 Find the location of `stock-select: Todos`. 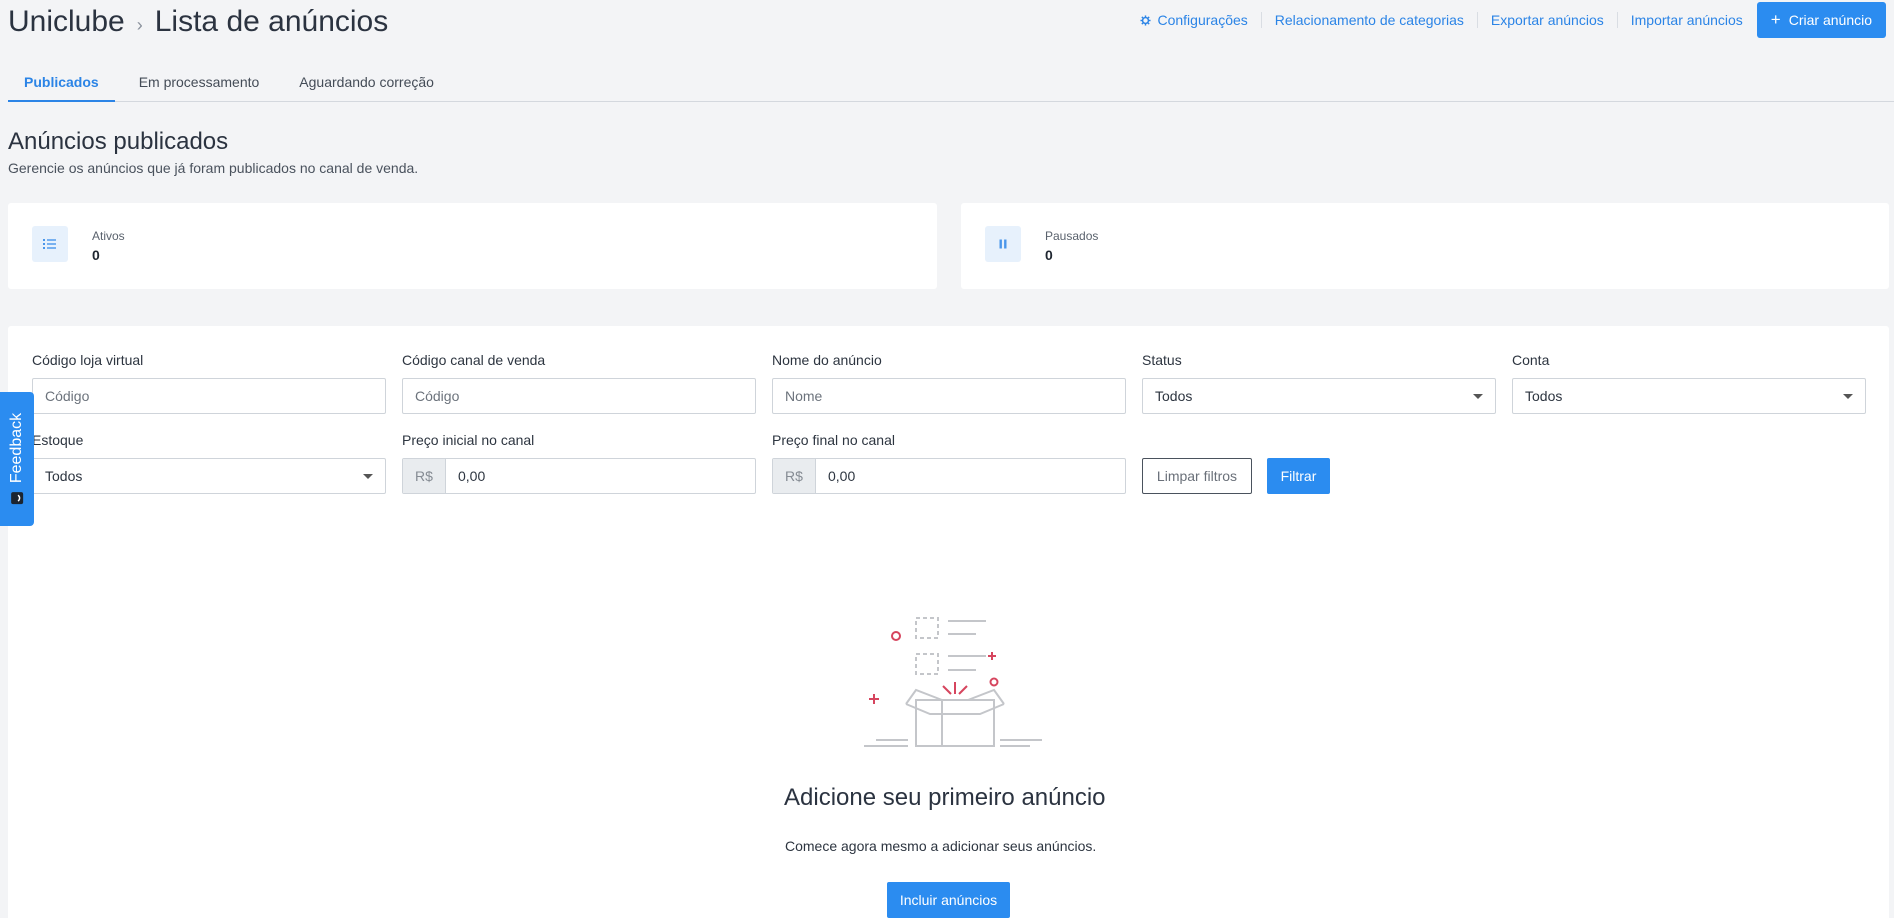

stock-select: Todos is located at coordinates (209, 476).